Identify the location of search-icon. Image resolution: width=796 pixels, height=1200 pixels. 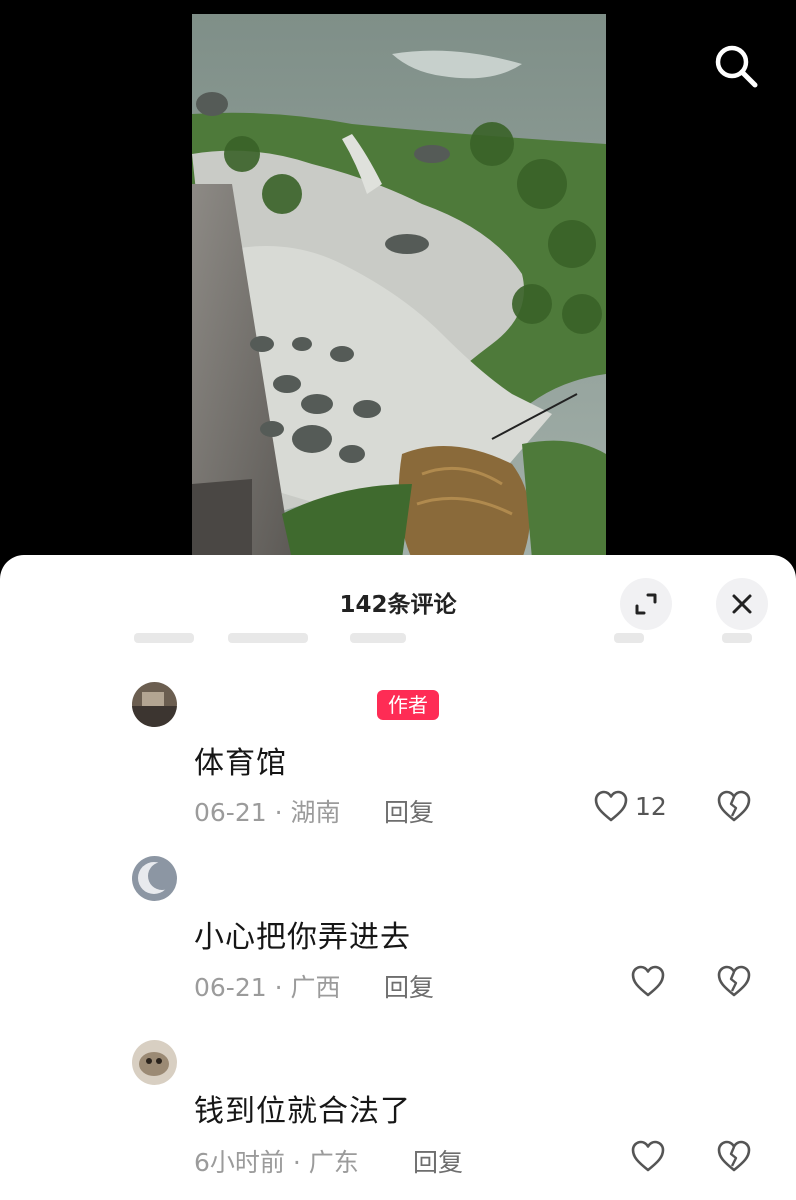
(736, 66).